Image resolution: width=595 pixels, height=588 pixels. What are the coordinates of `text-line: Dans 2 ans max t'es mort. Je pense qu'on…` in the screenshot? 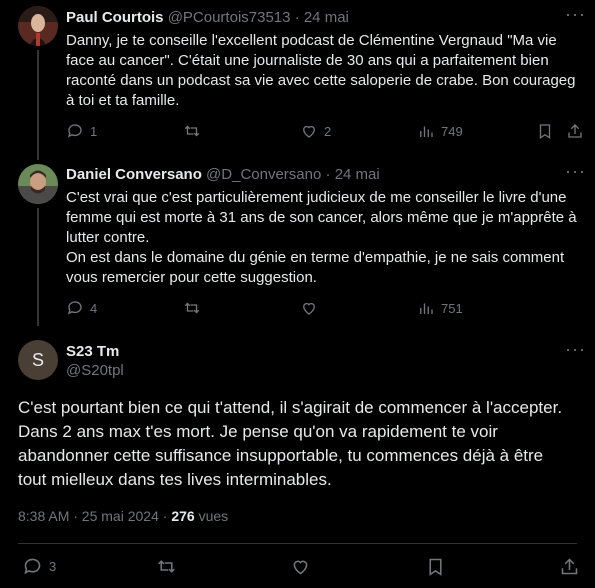 It's located at (258, 431).